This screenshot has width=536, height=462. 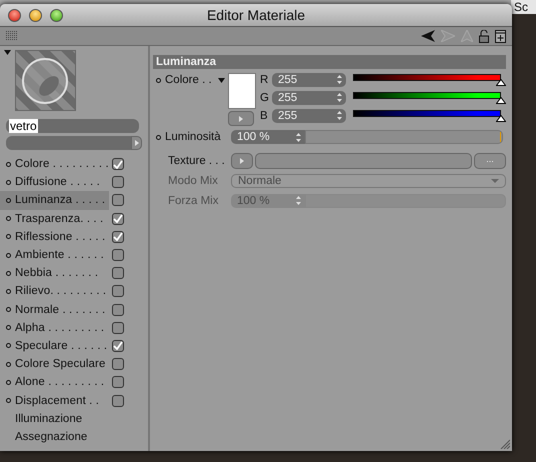 What do you see at coordinates (193, 137) in the screenshot?
I see `field-label: Luminosità` at bounding box center [193, 137].